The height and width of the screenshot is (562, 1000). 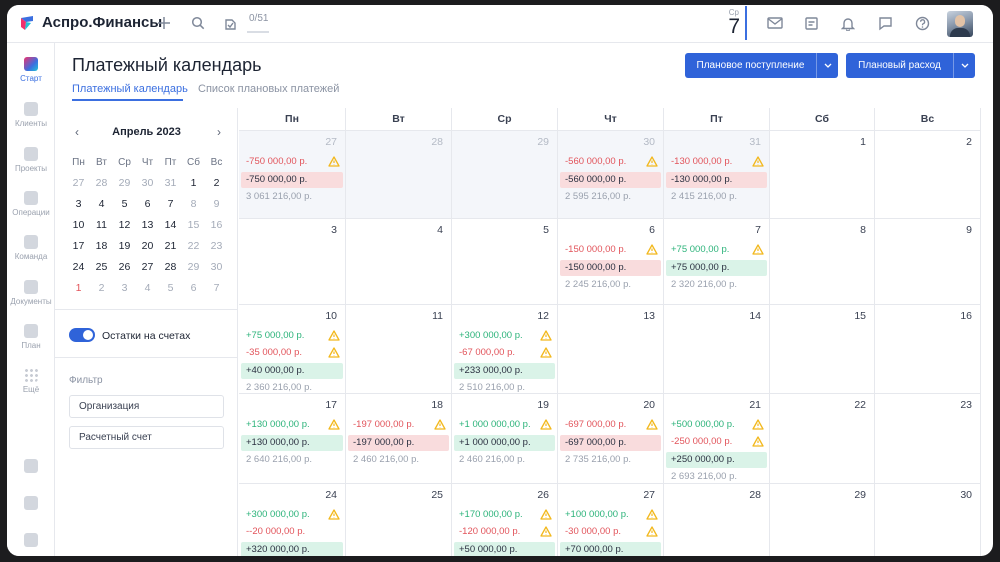 What do you see at coordinates (101, 204) in the screenshot?
I see `mini-calendar-day: 4` at bounding box center [101, 204].